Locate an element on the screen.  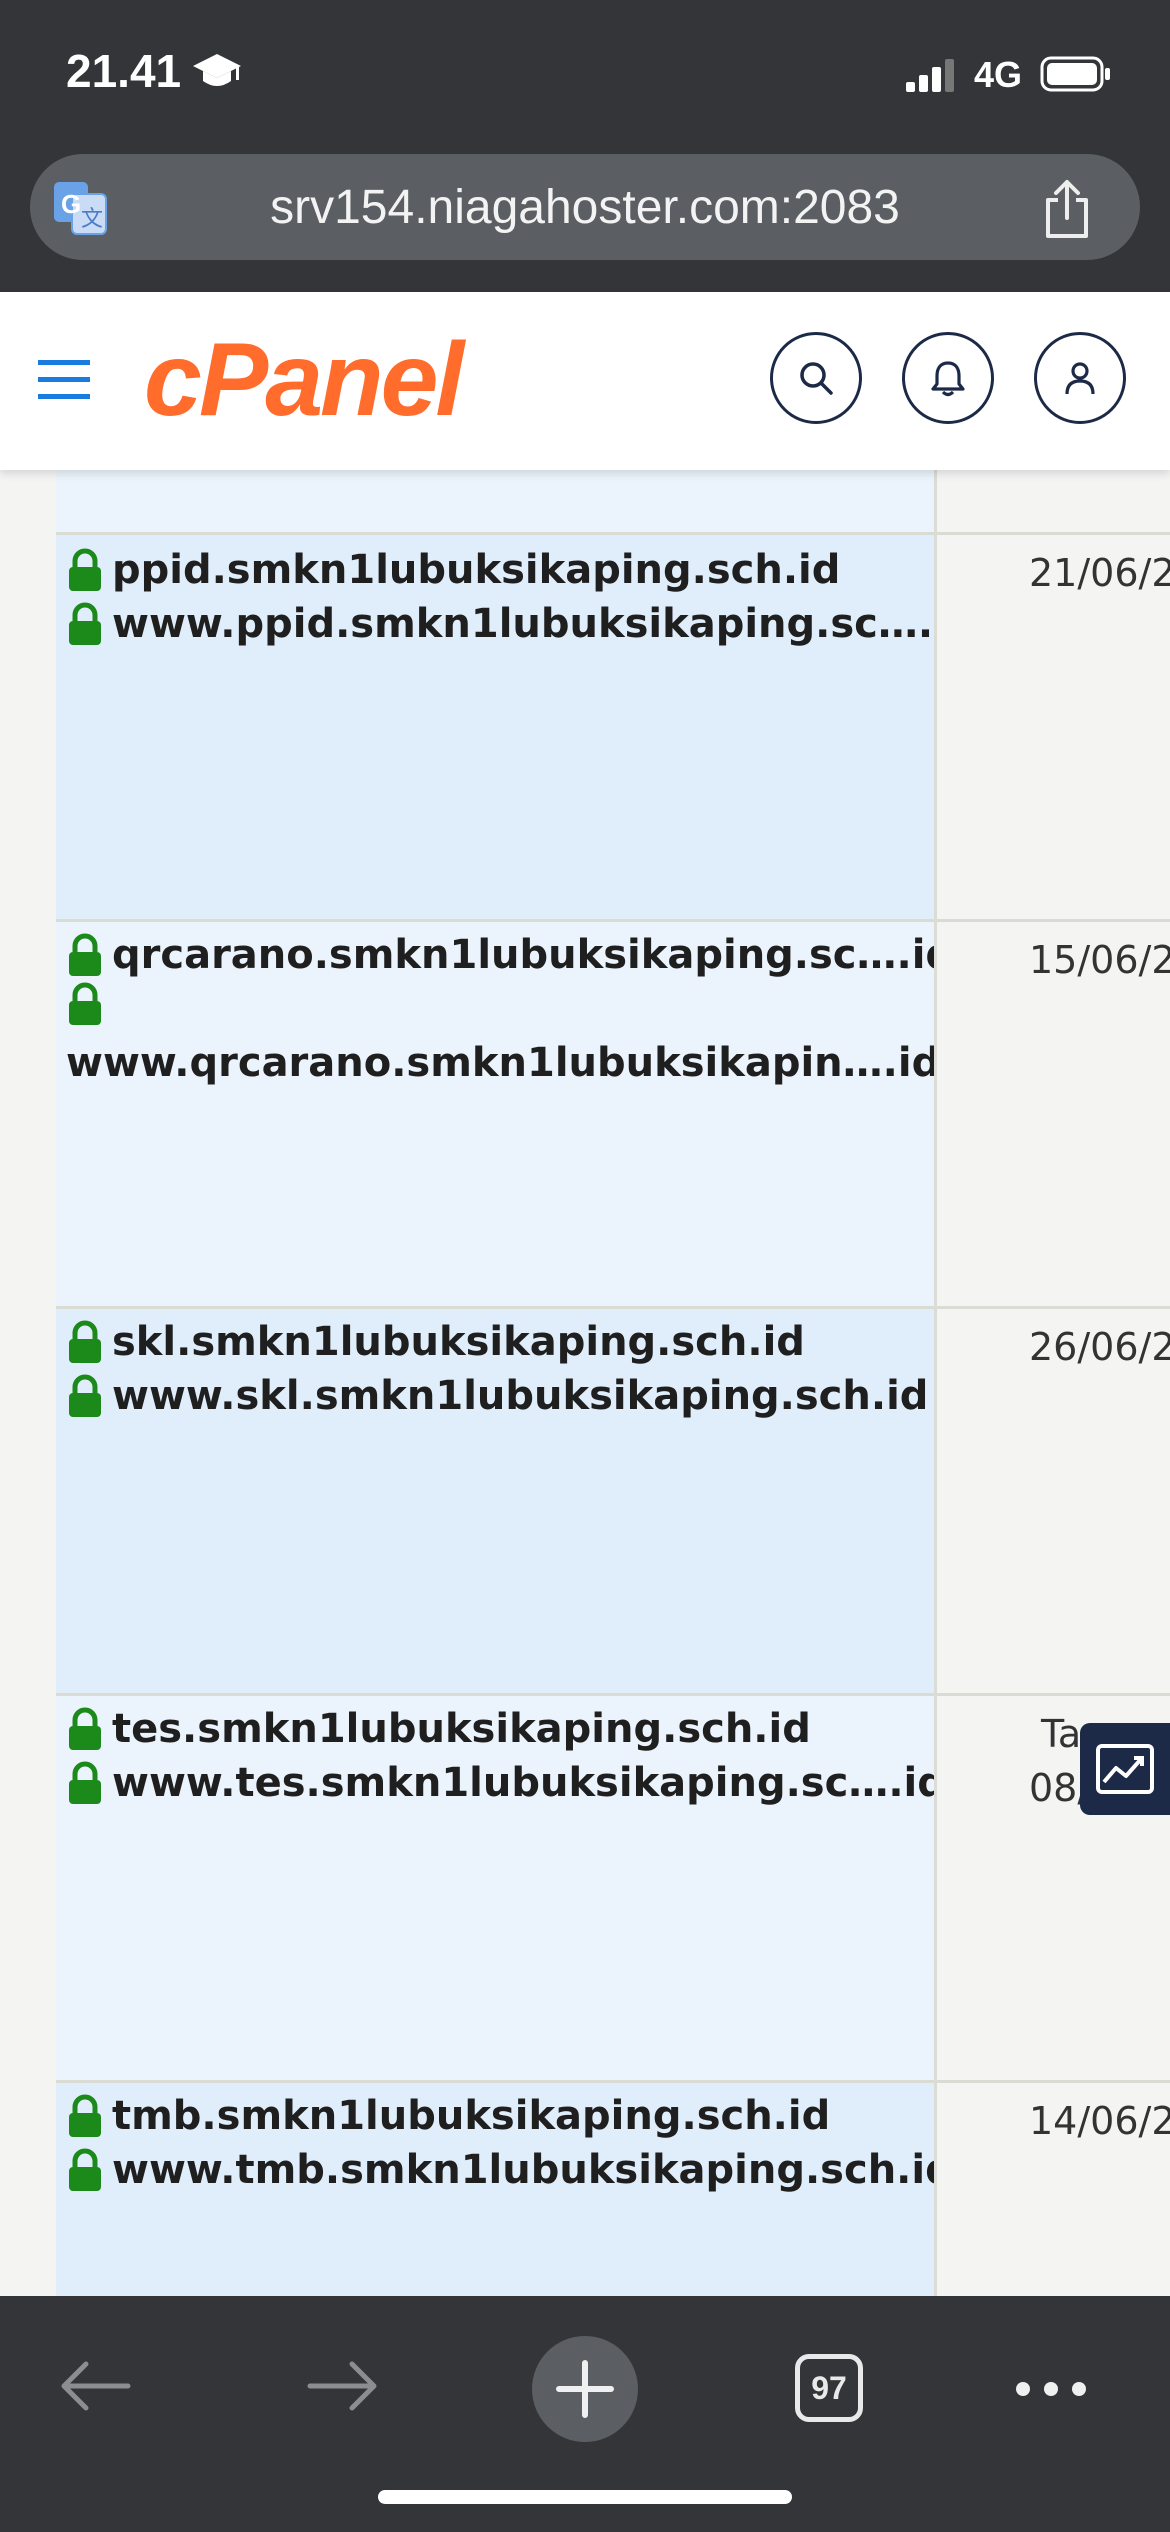
status-time: 21.41 is located at coordinates (124, 71).